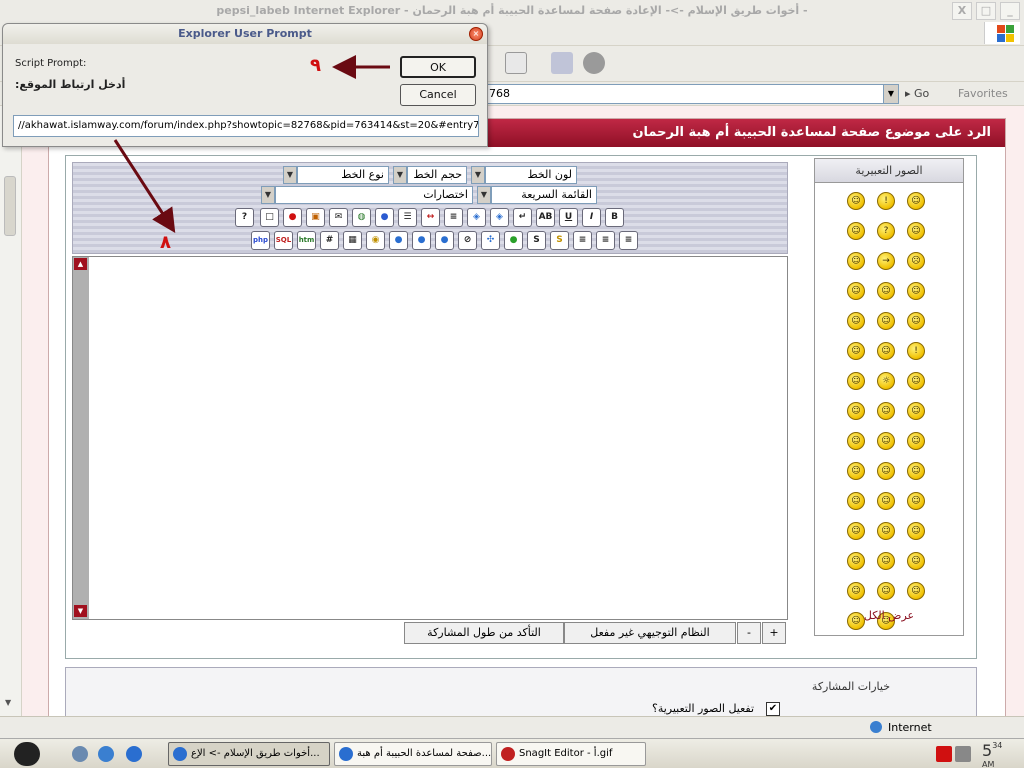 This screenshot has height=779, width=1024. I want to click on annotation-arrows, so click(251, 144).